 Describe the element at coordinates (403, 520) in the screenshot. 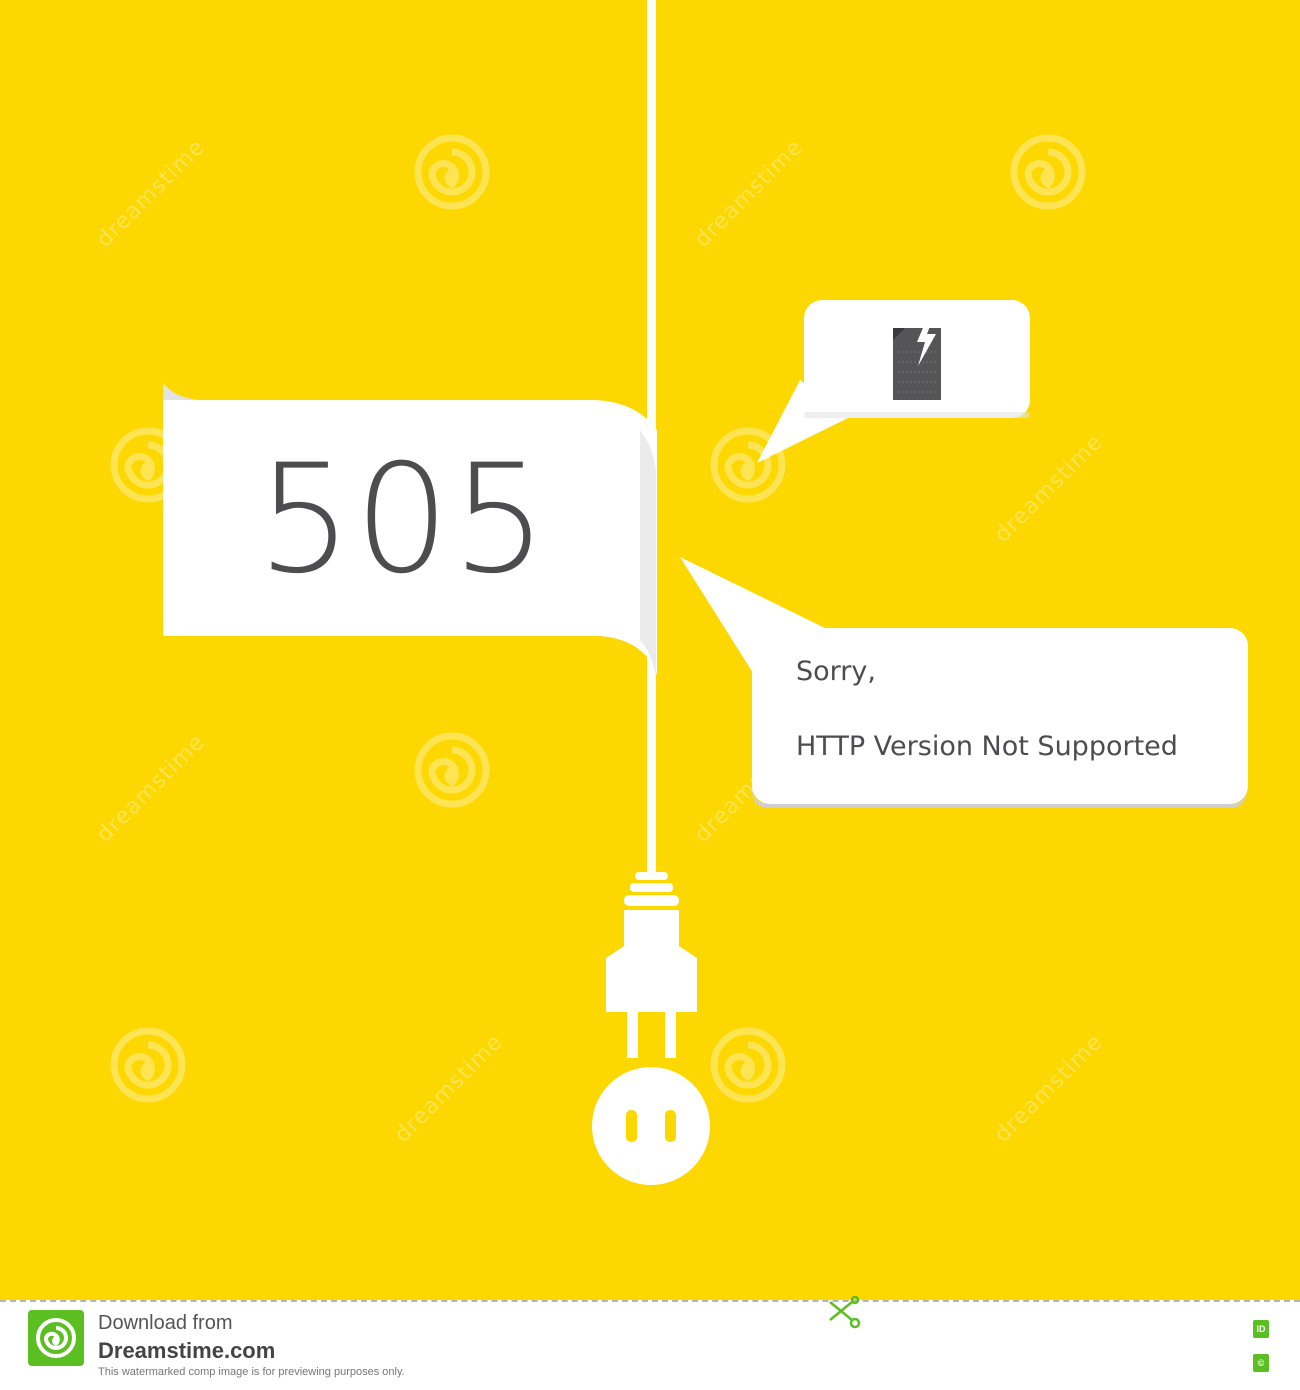

I see `error-code: 505` at that location.